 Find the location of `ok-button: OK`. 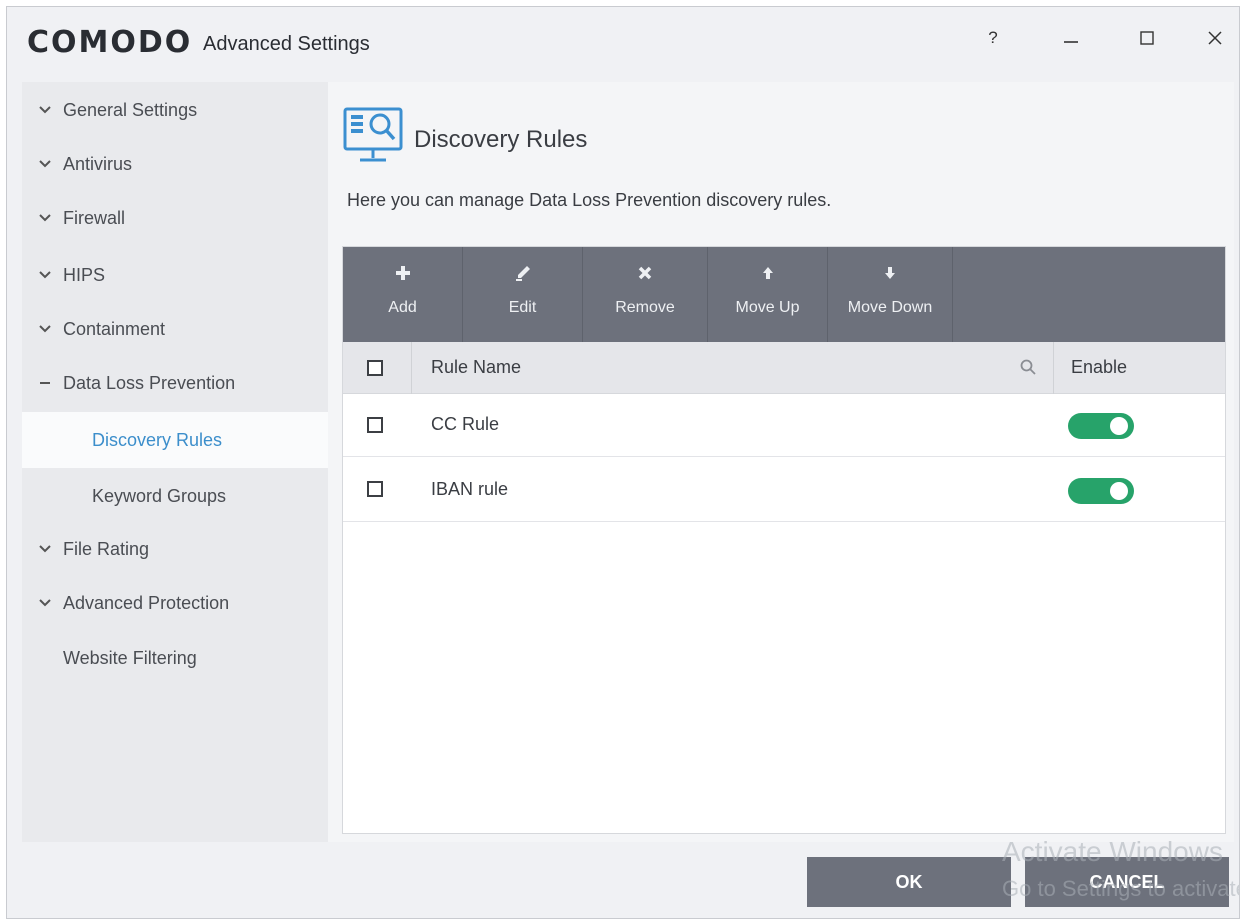

ok-button: OK is located at coordinates (909, 882).